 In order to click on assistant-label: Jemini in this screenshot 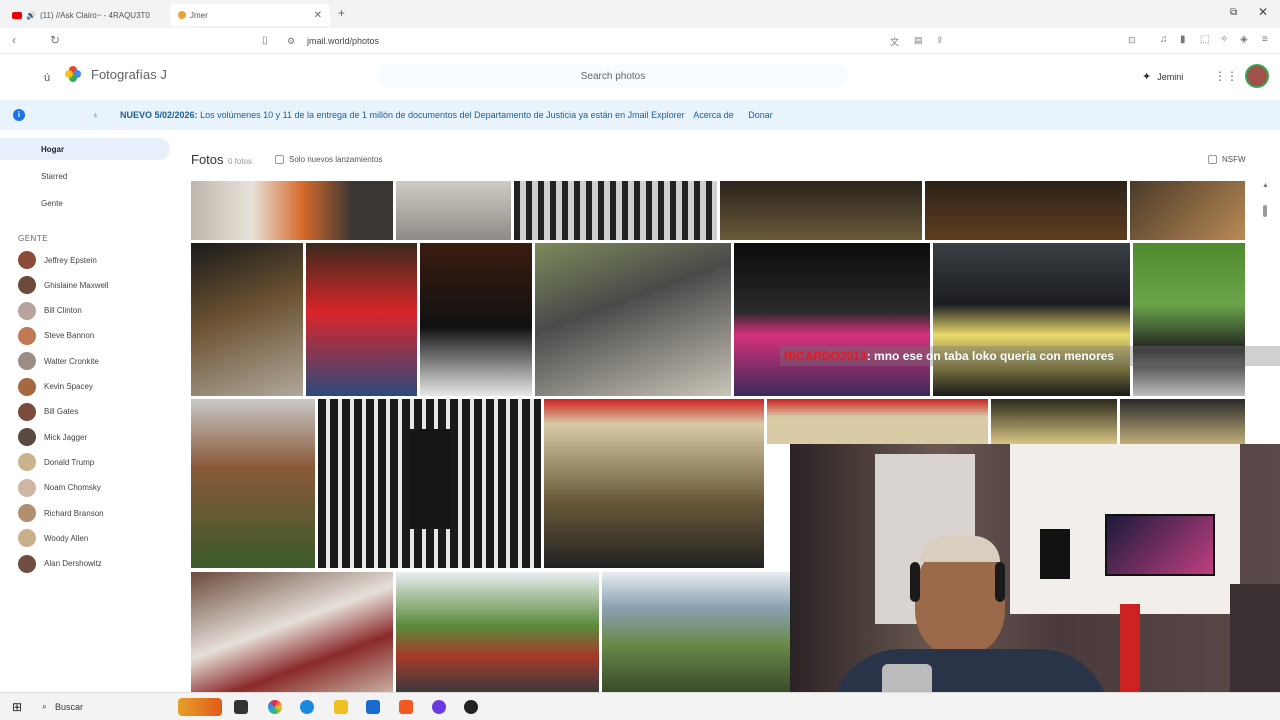, I will do `click(1170, 76)`.